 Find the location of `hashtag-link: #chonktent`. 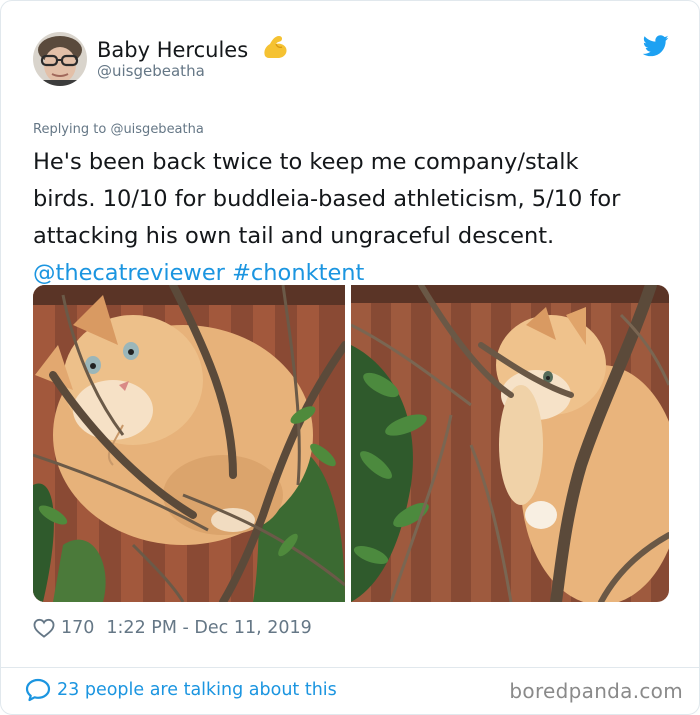

hashtag-link: #chonktent is located at coordinates (298, 273).